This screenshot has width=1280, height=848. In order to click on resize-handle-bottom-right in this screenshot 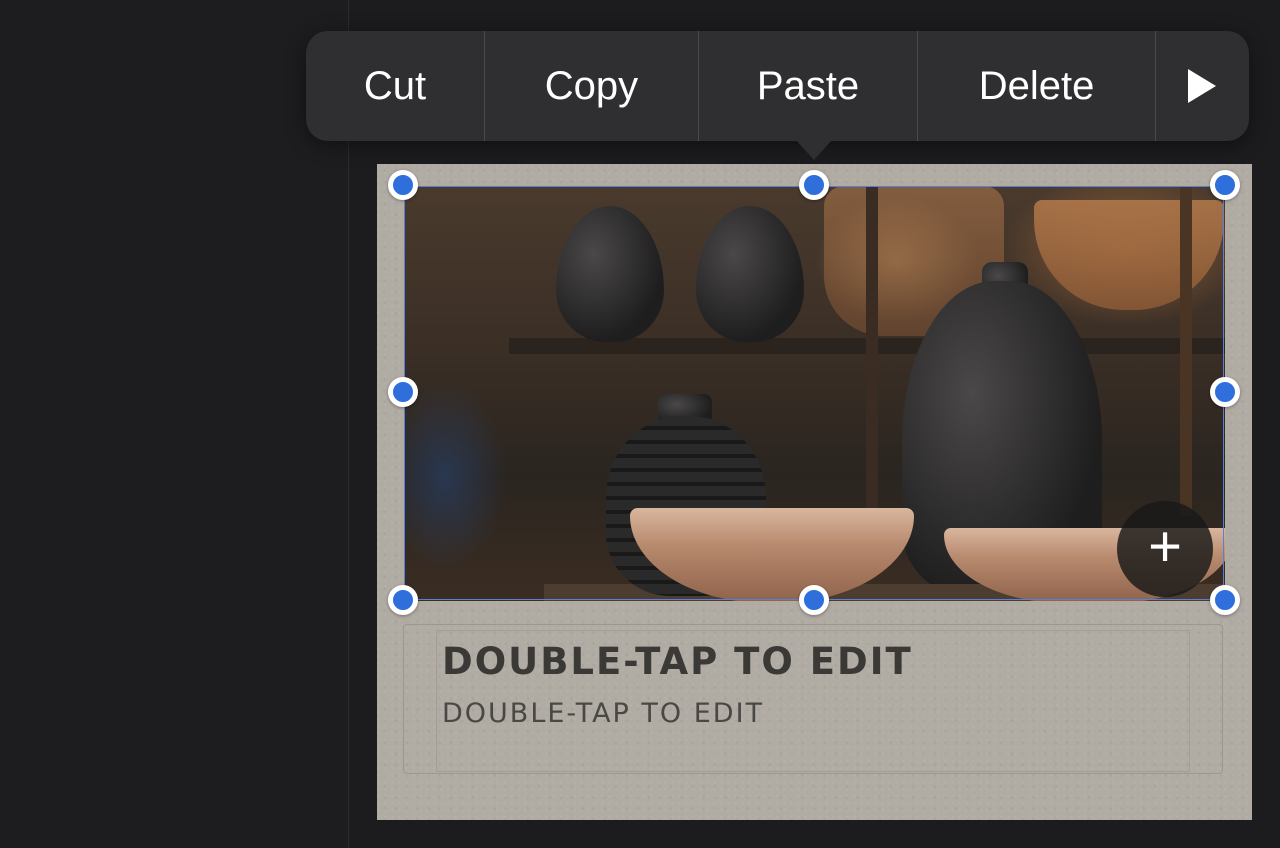, I will do `click(1225, 600)`.